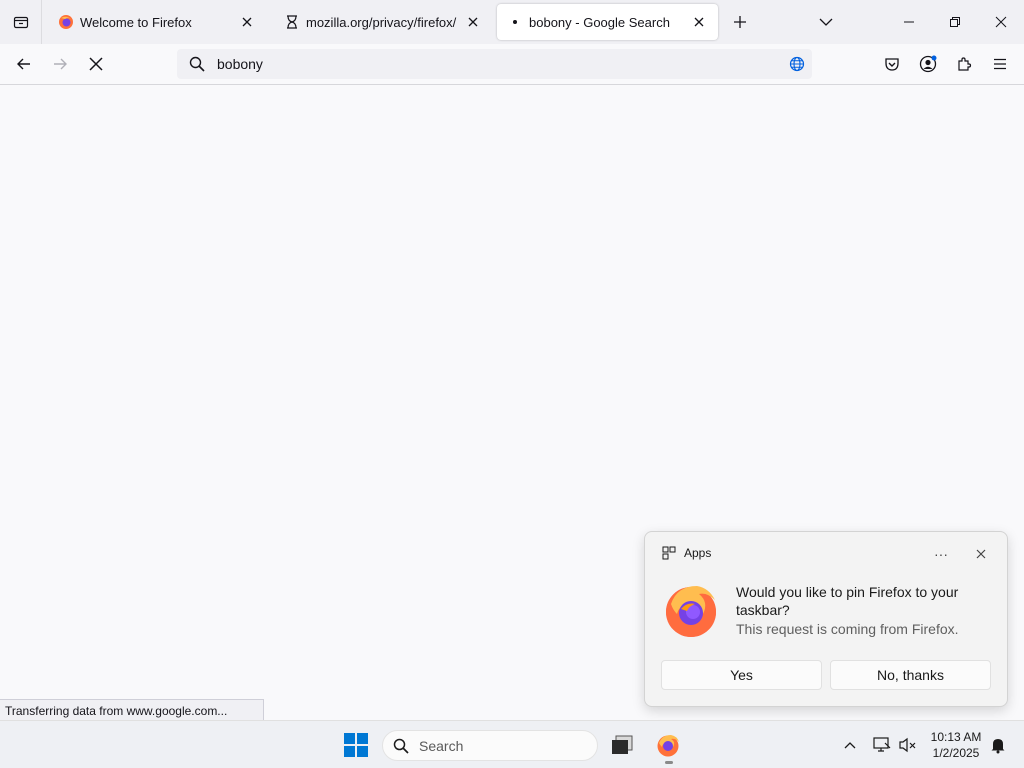 The height and width of the screenshot is (768, 1024). I want to click on close-window-button, so click(1001, 22).